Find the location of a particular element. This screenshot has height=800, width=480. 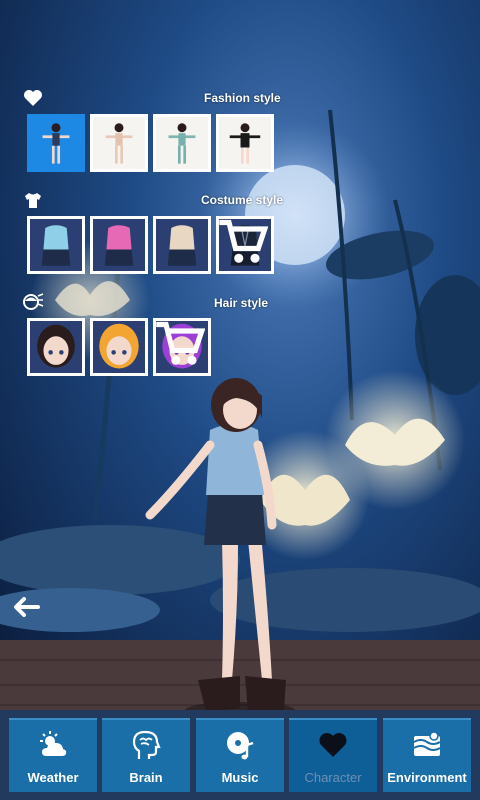

nav-character-label: Character is located at coordinates (333, 777).